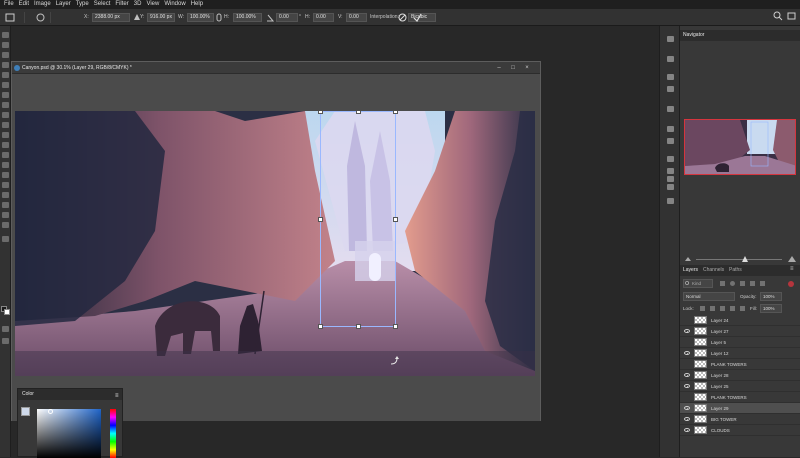 Image resolution: width=800 pixels, height=458 pixels. What do you see at coordinates (740, 147) in the screenshot?
I see `navigator-thumbnail` at bounding box center [740, 147].